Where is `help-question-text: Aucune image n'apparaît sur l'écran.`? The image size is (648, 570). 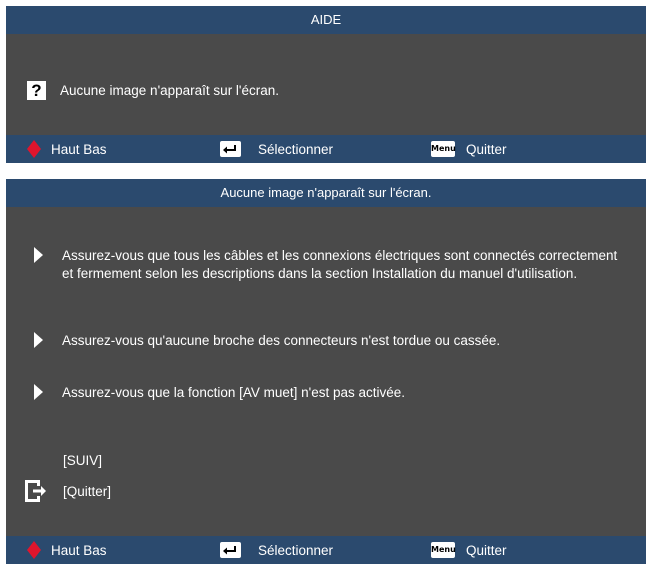
help-question-text: Aucune image n'apparaît sur l'écran. is located at coordinates (170, 90).